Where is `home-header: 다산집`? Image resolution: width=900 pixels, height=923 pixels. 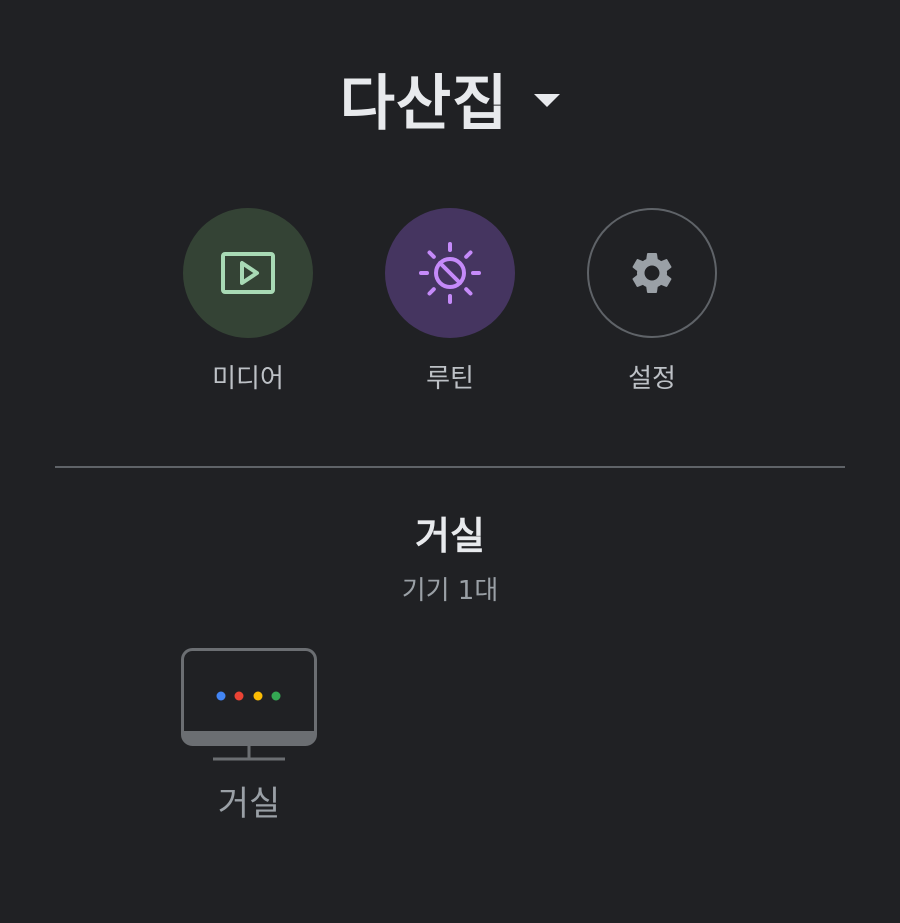 home-header: 다산집 is located at coordinates (450, 98).